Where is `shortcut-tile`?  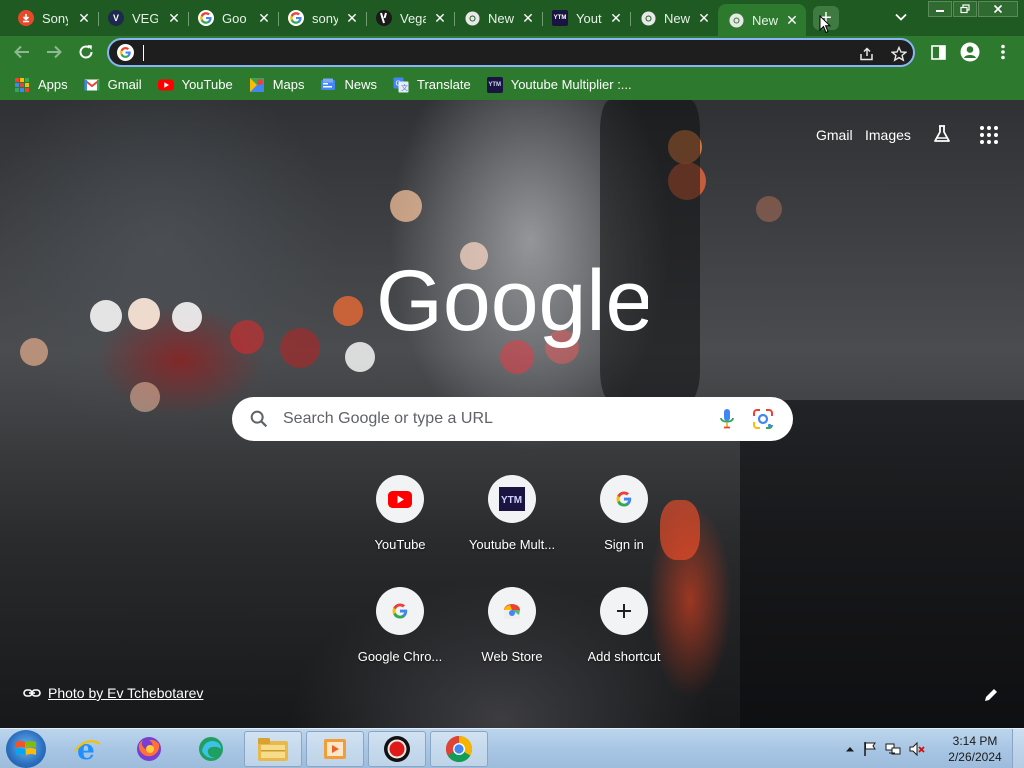
shortcut-tile is located at coordinates (624, 611).